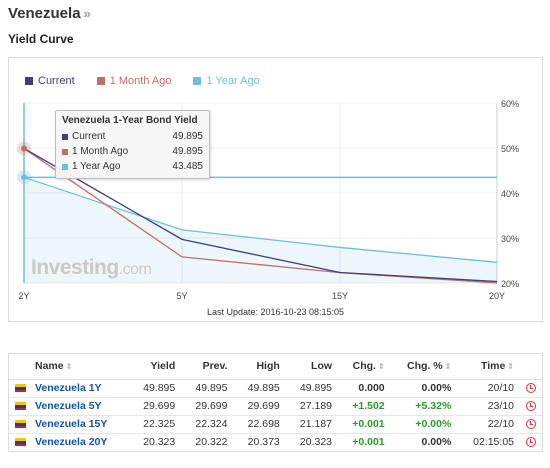 The width and height of the screenshot is (550, 468). What do you see at coordinates (207, 367) in the screenshot?
I see `header-prev: Prev.` at bounding box center [207, 367].